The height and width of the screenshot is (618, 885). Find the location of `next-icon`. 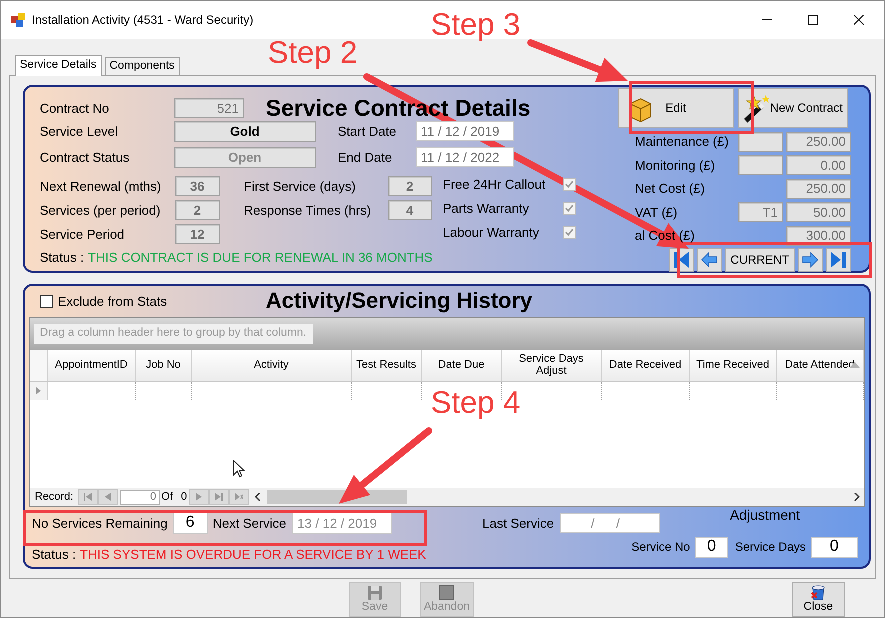

next-icon is located at coordinates (199, 497).